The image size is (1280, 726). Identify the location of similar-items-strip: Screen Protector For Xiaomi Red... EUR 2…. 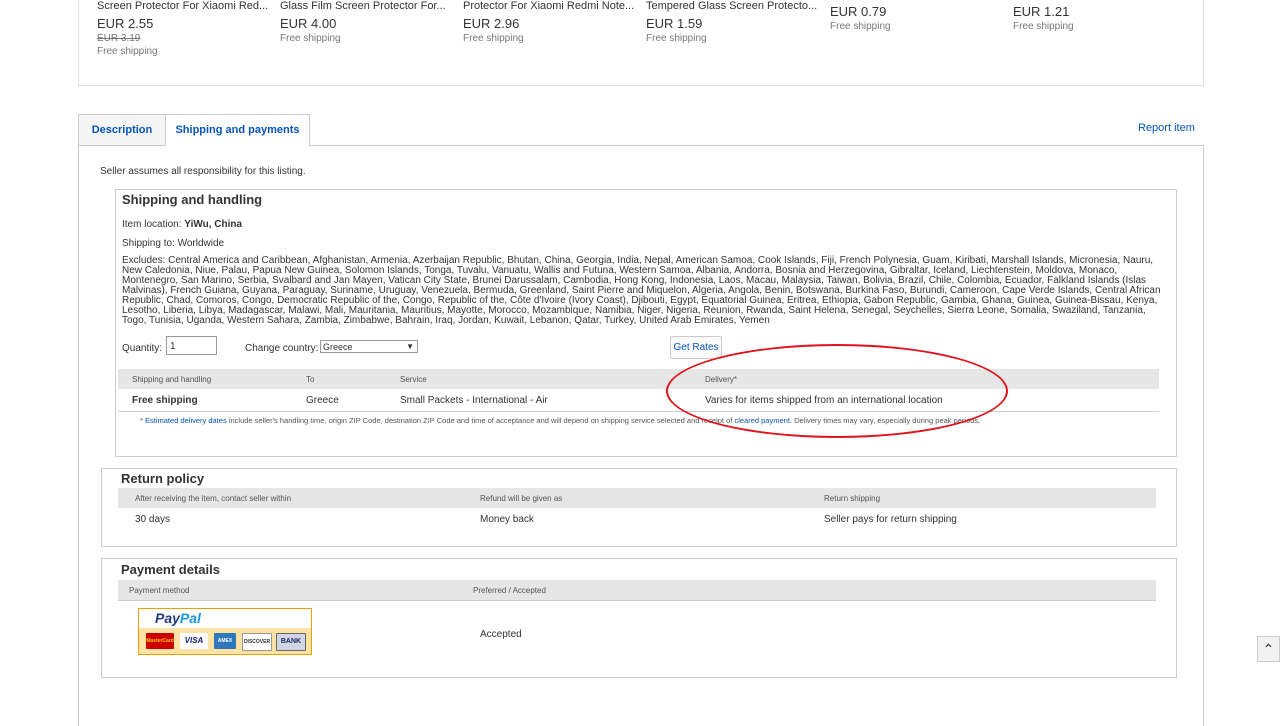
(641, 43).